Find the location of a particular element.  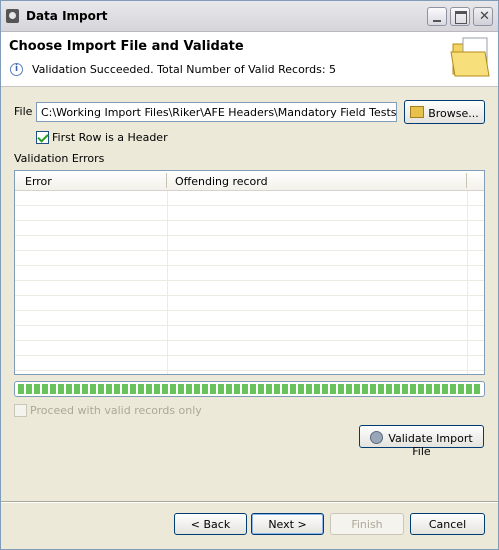

column-header-error: Error is located at coordinates (38, 181).